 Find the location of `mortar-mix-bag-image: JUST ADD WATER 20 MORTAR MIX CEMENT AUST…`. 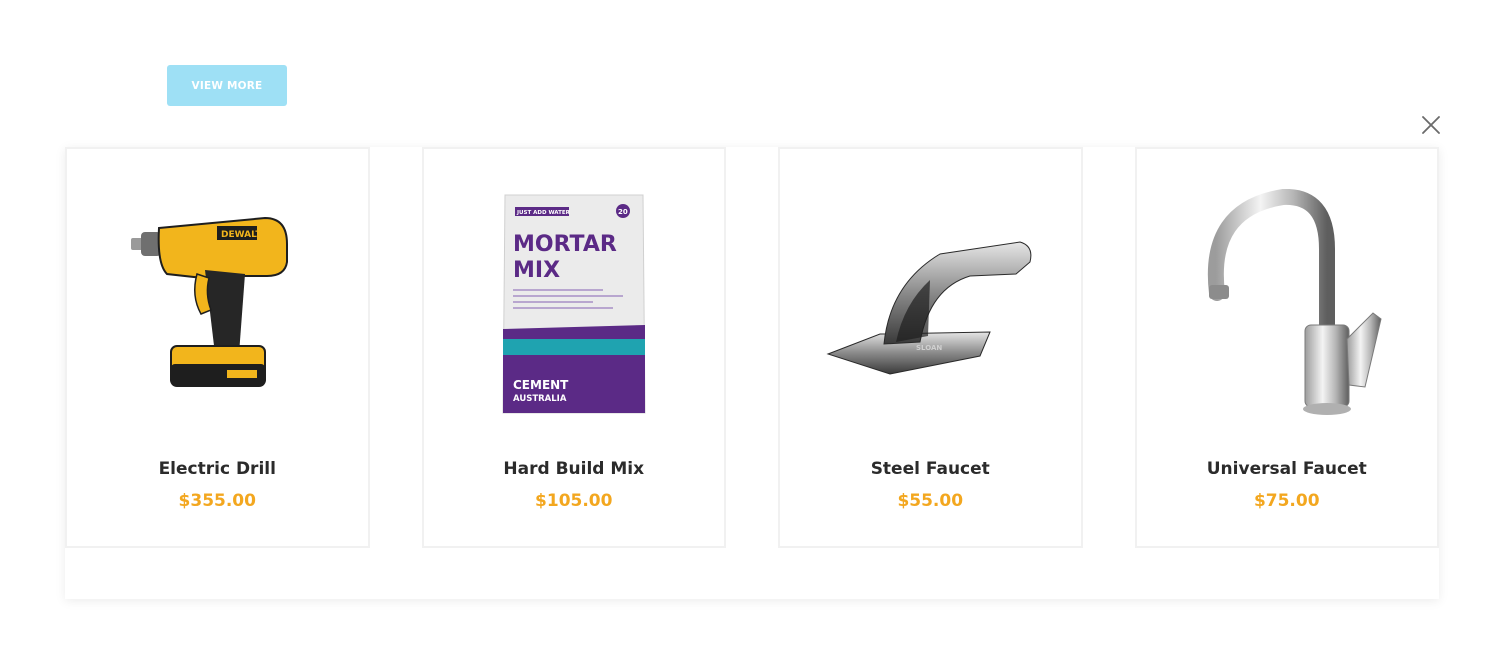

mortar-mix-bag-image: JUST ADD WATER 20 MORTAR MIX CEMENT AUST… is located at coordinates (574, 304).